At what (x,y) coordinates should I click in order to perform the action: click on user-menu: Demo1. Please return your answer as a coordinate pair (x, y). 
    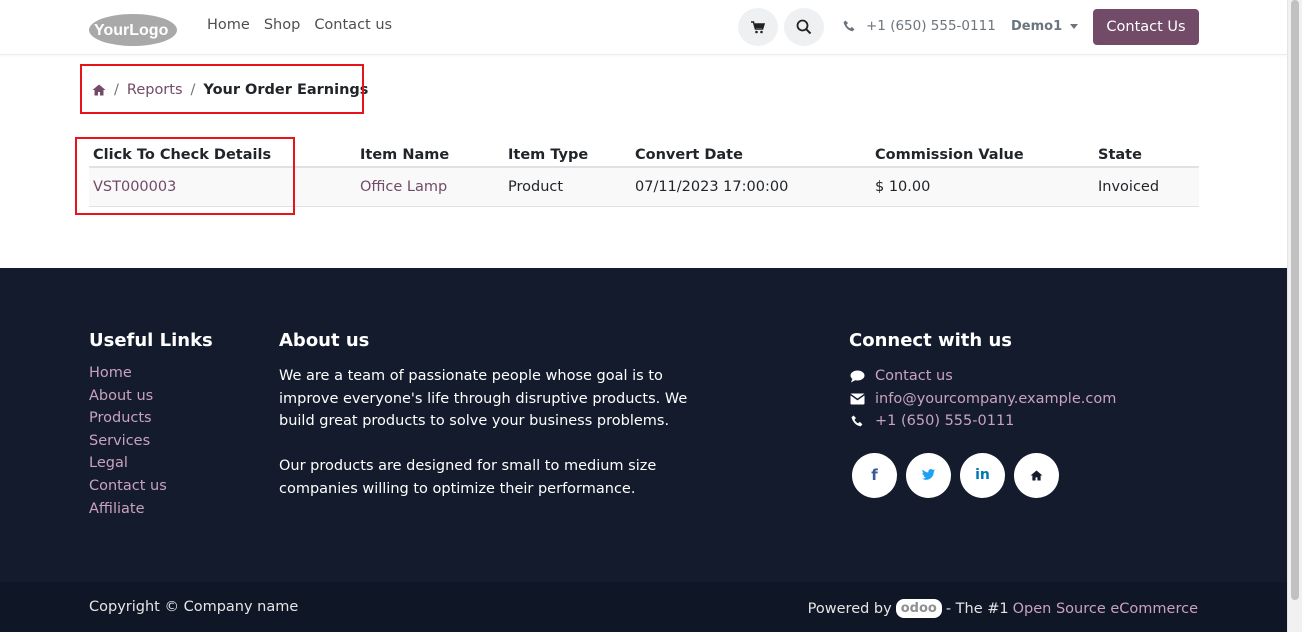
    Looking at the image, I should click on (1045, 26).